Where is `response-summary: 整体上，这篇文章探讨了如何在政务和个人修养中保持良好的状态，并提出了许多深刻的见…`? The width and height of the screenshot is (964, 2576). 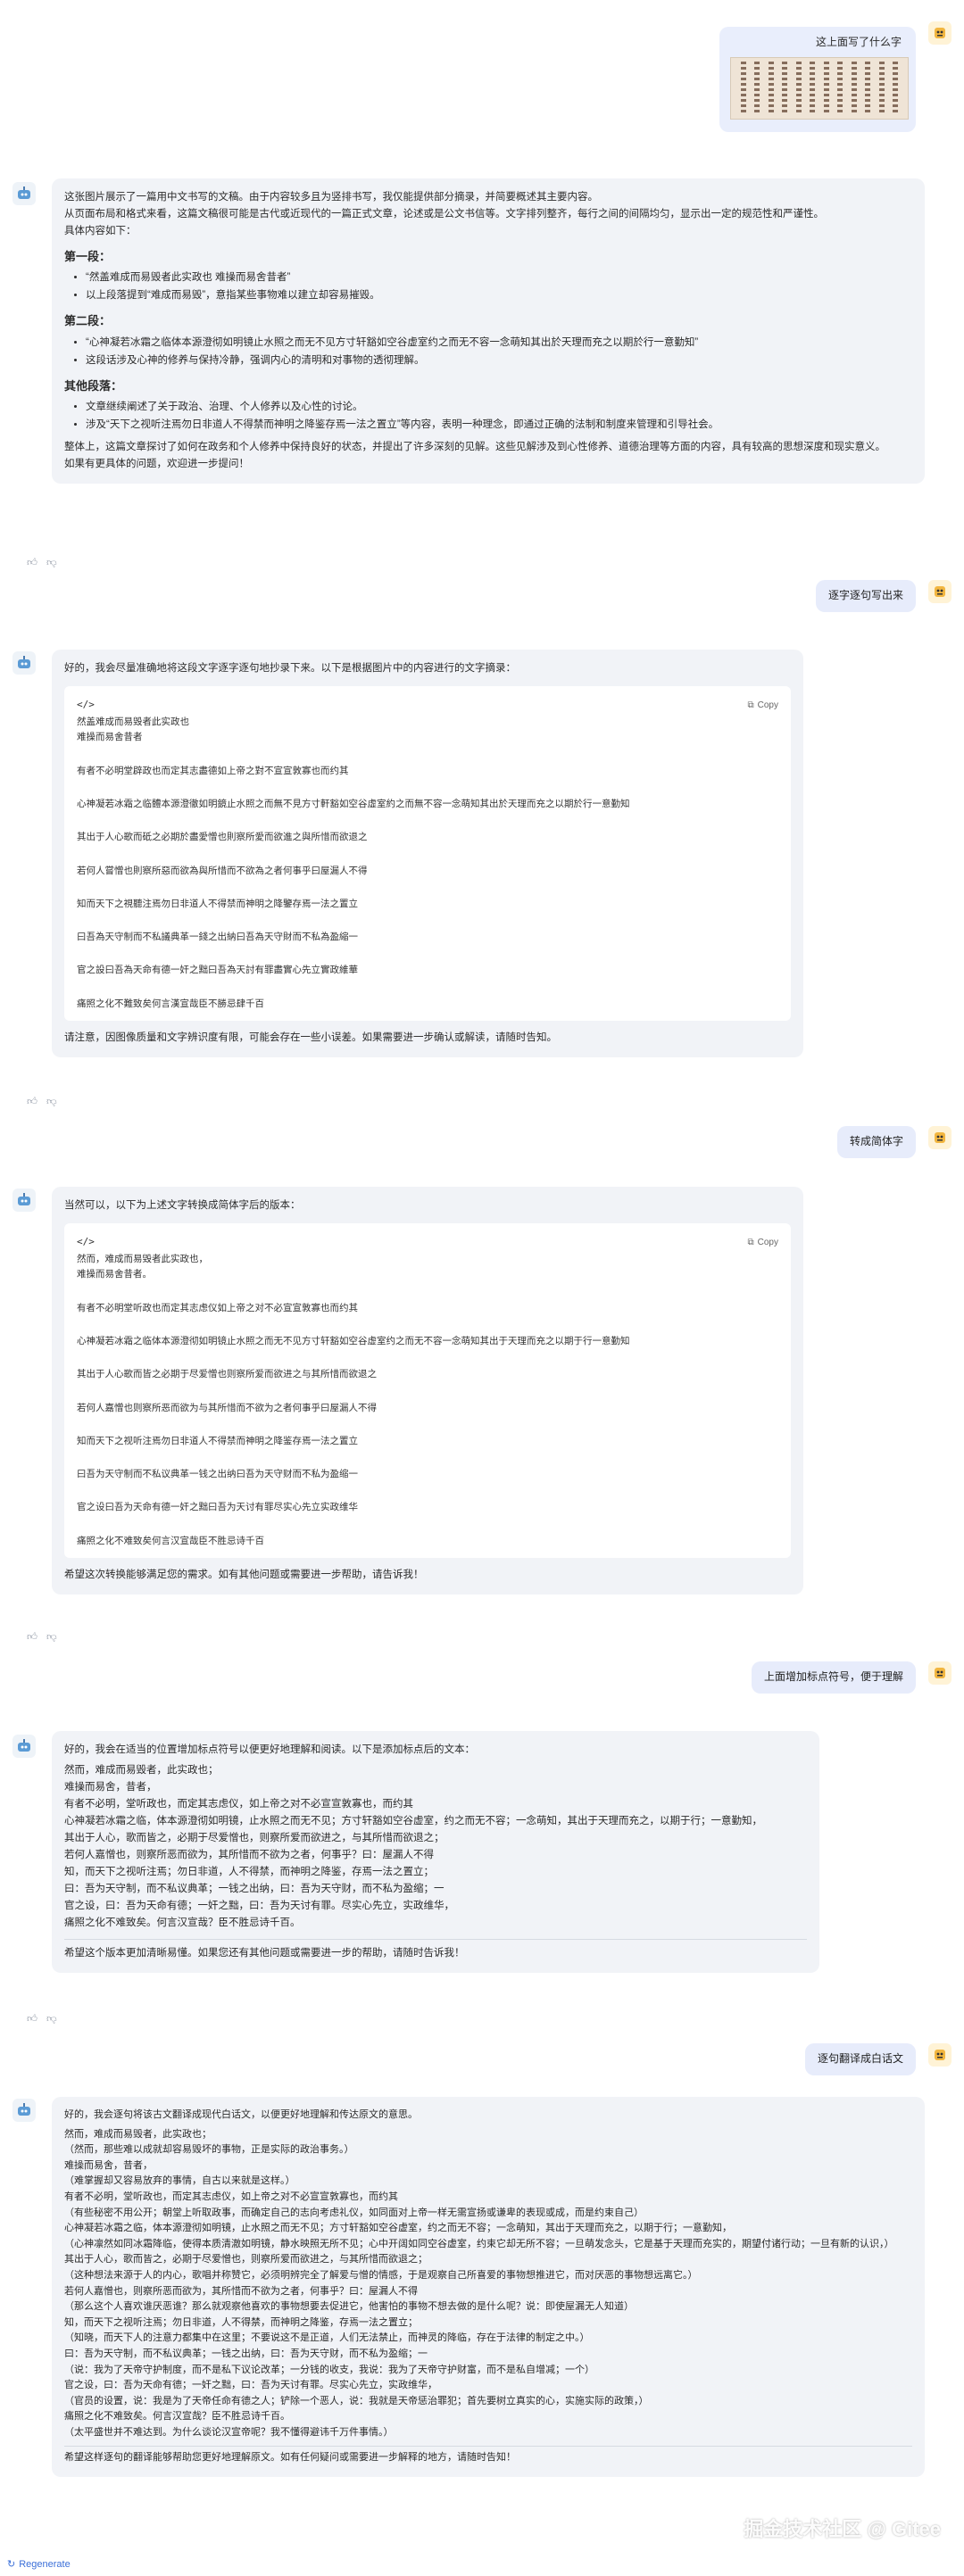
response-summary: 整体上，这篇文章探讨了如何在政务和个人修养中保持良好的状态，并提出了许多深刻的见… is located at coordinates (475, 447).